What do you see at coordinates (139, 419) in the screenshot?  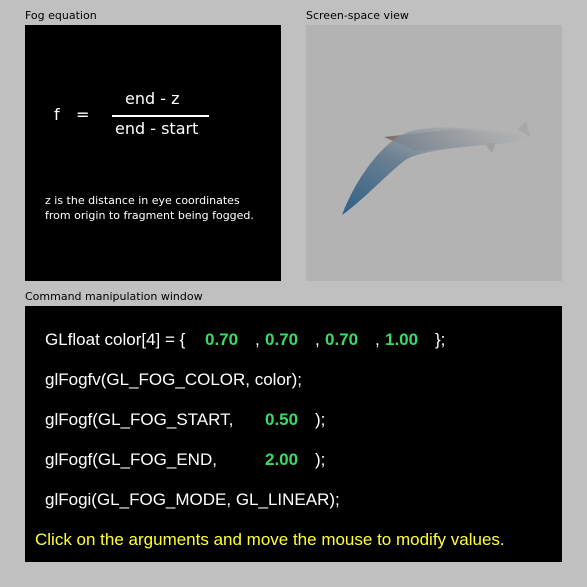 I see `fog-start-prefix: glFogf(GL_FOG_START,` at bounding box center [139, 419].